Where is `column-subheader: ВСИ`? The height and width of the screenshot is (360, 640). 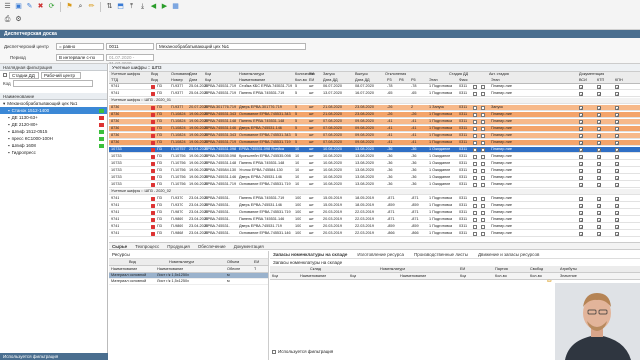 column-subheader: ВСИ is located at coordinates (583, 80).